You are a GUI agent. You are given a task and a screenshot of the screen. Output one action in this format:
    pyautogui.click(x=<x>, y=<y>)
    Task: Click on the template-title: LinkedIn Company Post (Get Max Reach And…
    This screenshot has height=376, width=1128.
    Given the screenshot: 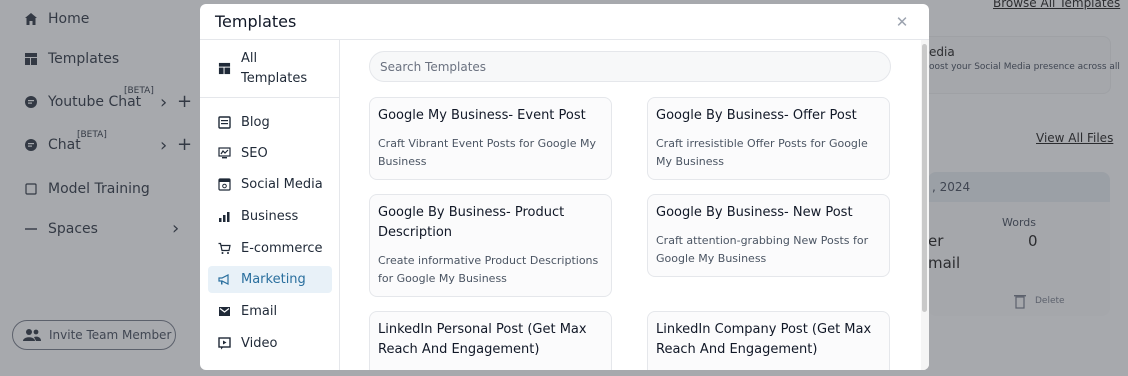 What is the action you would take?
    pyautogui.click(x=764, y=339)
    